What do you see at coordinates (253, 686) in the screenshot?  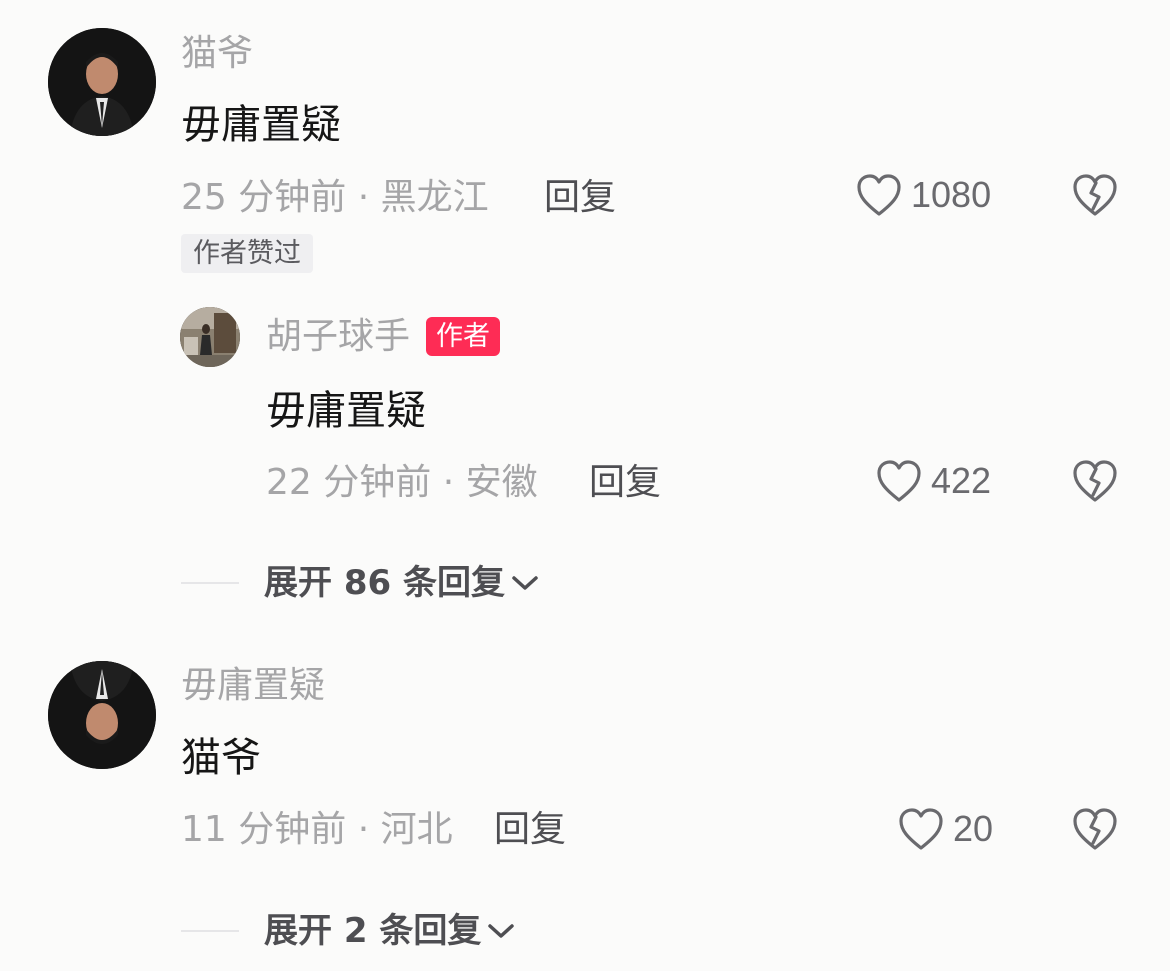 I see `comment-username: 毋庸置疑` at bounding box center [253, 686].